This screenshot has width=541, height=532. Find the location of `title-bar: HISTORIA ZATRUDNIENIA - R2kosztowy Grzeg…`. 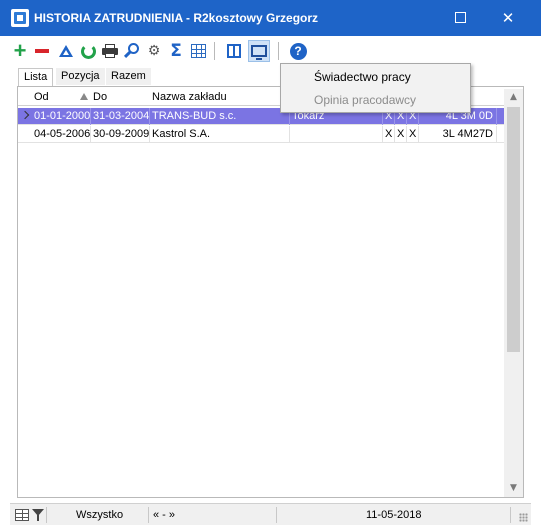

title-bar: HISTORIA ZATRUDNIENIA - R2kosztowy Grzeg… is located at coordinates (270, 18).